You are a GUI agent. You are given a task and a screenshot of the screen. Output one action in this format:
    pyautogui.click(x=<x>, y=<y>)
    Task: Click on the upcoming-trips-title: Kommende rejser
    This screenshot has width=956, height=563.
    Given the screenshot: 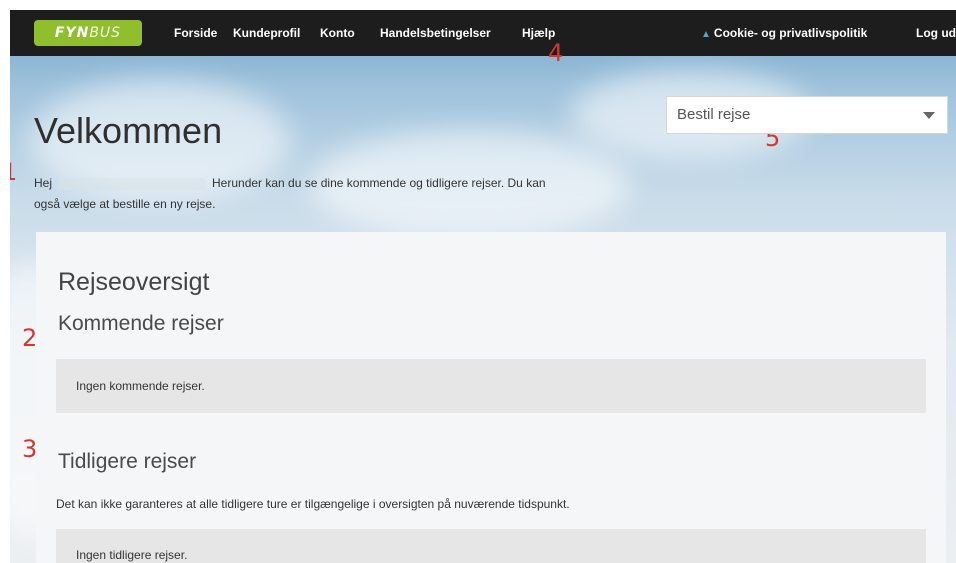 What is the action you would take?
    pyautogui.click(x=141, y=323)
    